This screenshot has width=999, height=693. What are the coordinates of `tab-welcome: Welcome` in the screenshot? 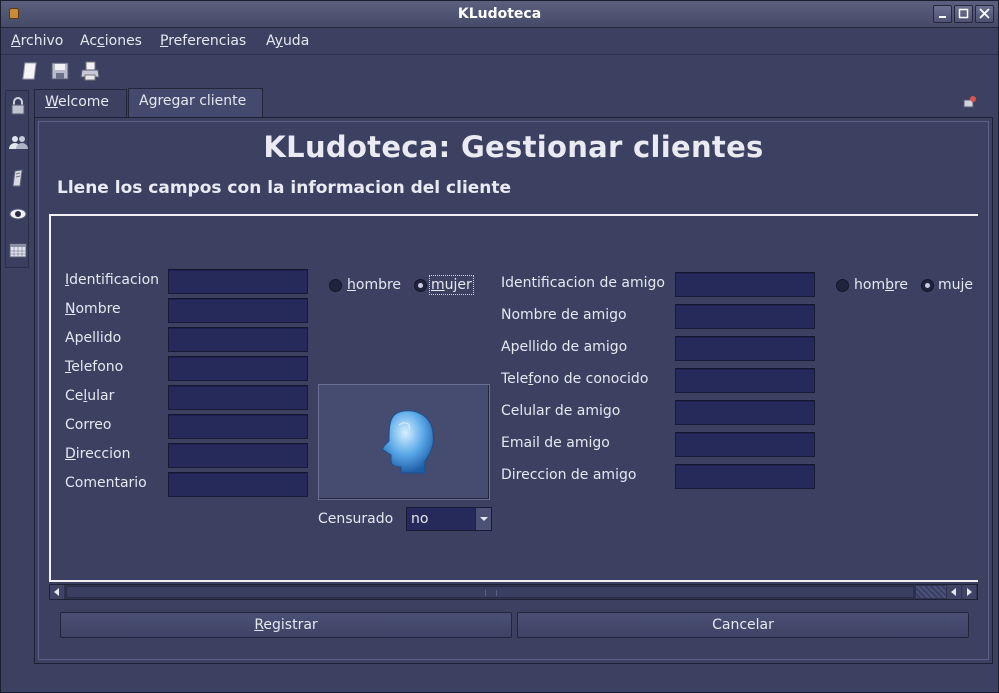 It's located at (80, 103).